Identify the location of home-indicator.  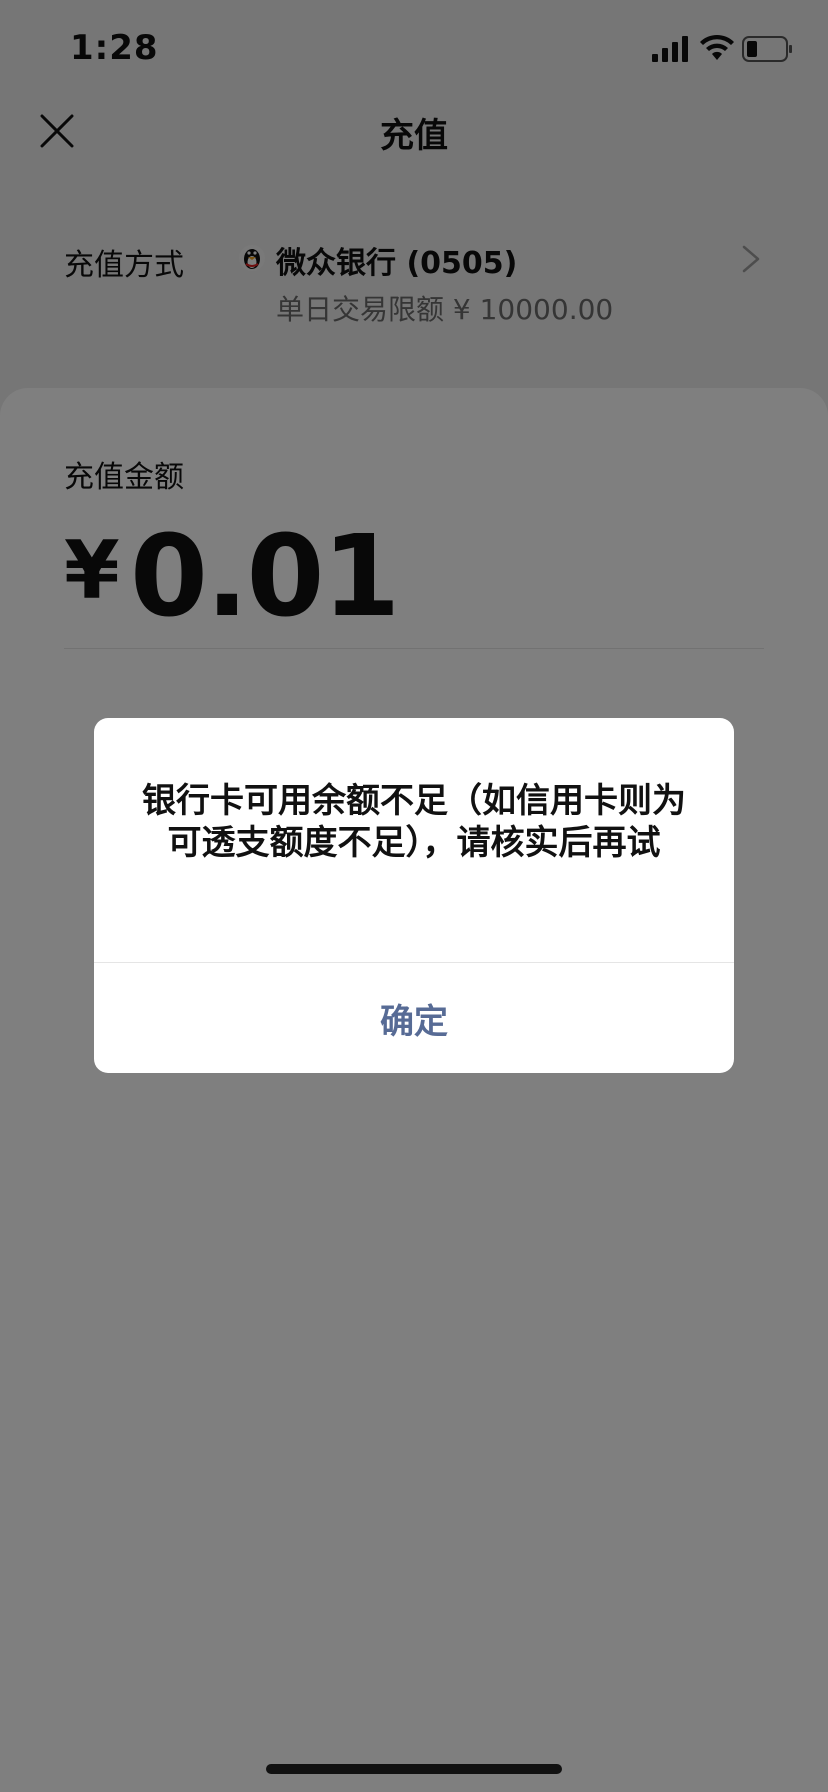
(414, 1769).